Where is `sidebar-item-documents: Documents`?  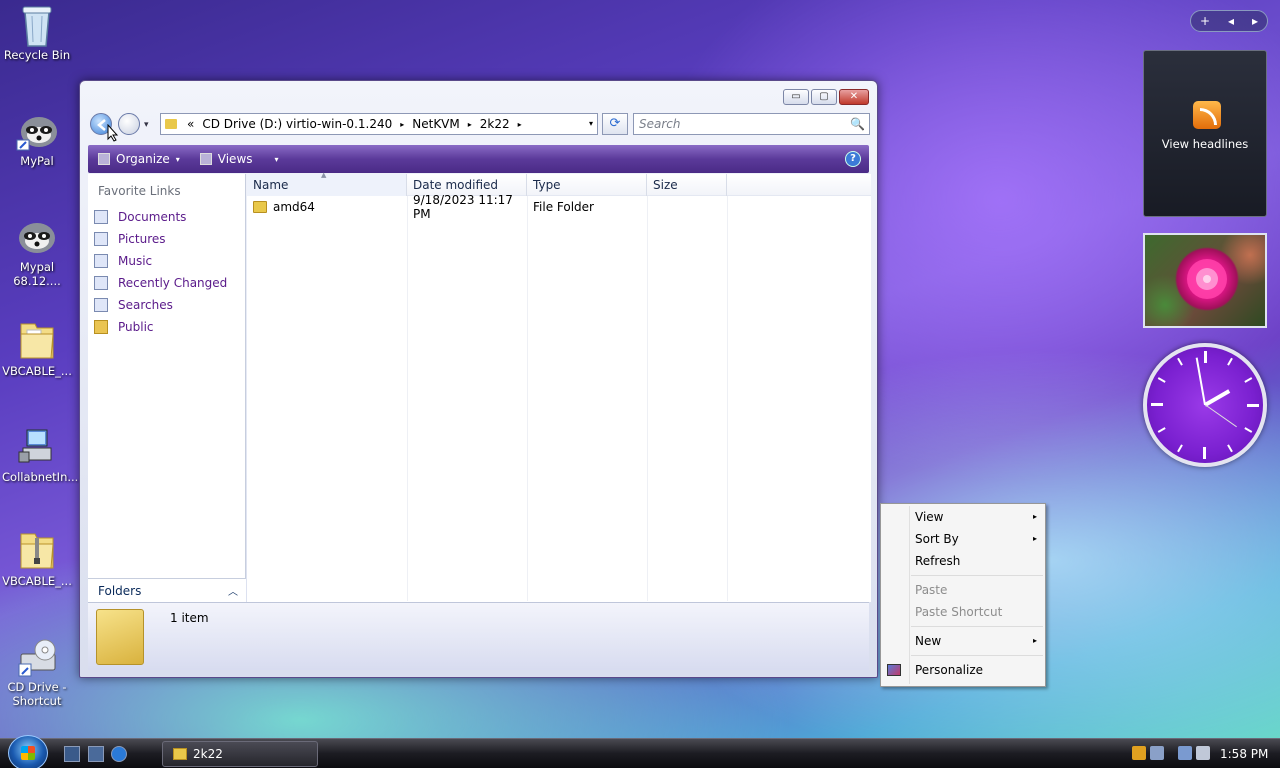
sidebar-item-documents: Documents is located at coordinates (166, 217).